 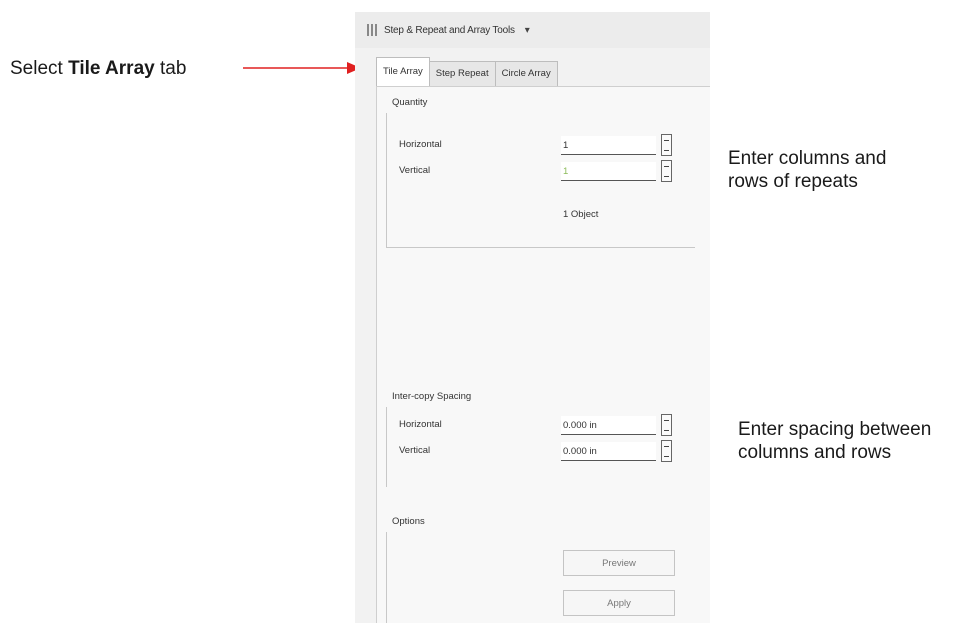 What do you see at coordinates (526, 73) in the screenshot?
I see `tab-circle-array: Circle Array` at bounding box center [526, 73].